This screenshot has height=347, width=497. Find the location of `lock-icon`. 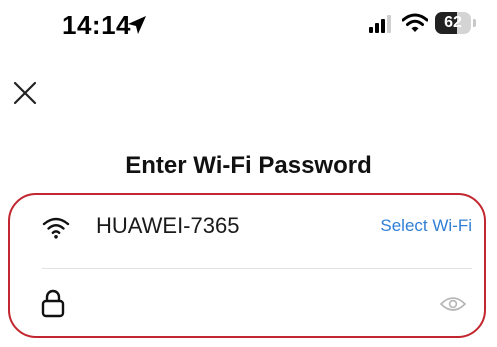

lock-icon is located at coordinates (53, 303).